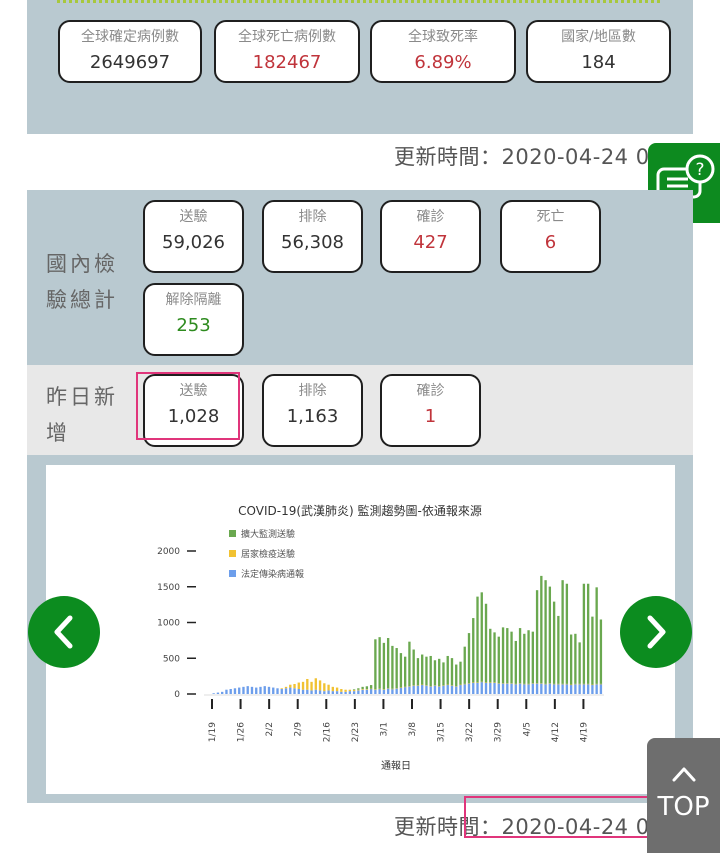 The image size is (720, 853). I want to click on x-tick-label: 3/8, so click(413, 729).